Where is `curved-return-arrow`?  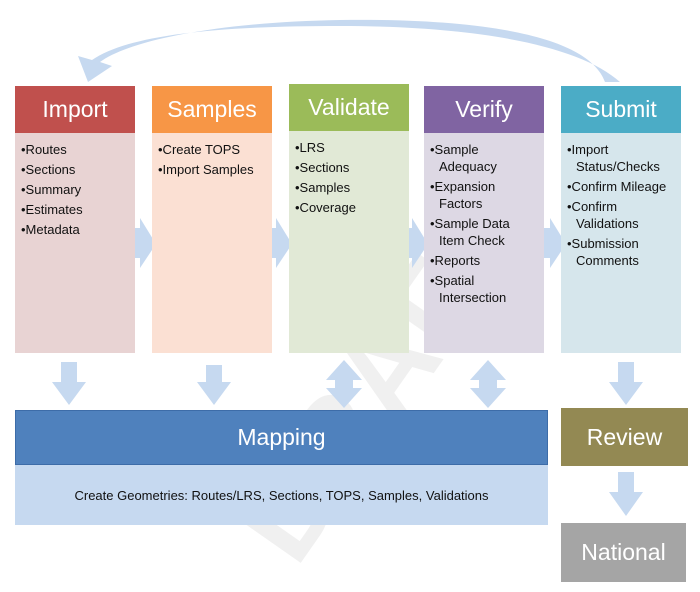 curved-return-arrow is located at coordinates (349, 50).